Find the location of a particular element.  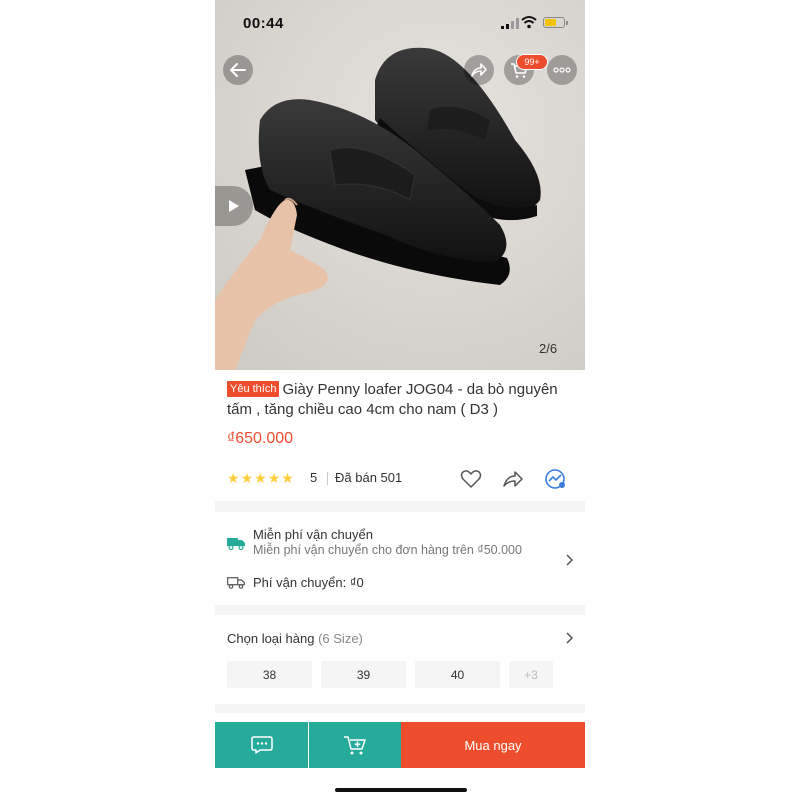

more-dots-icon is located at coordinates (562, 70).